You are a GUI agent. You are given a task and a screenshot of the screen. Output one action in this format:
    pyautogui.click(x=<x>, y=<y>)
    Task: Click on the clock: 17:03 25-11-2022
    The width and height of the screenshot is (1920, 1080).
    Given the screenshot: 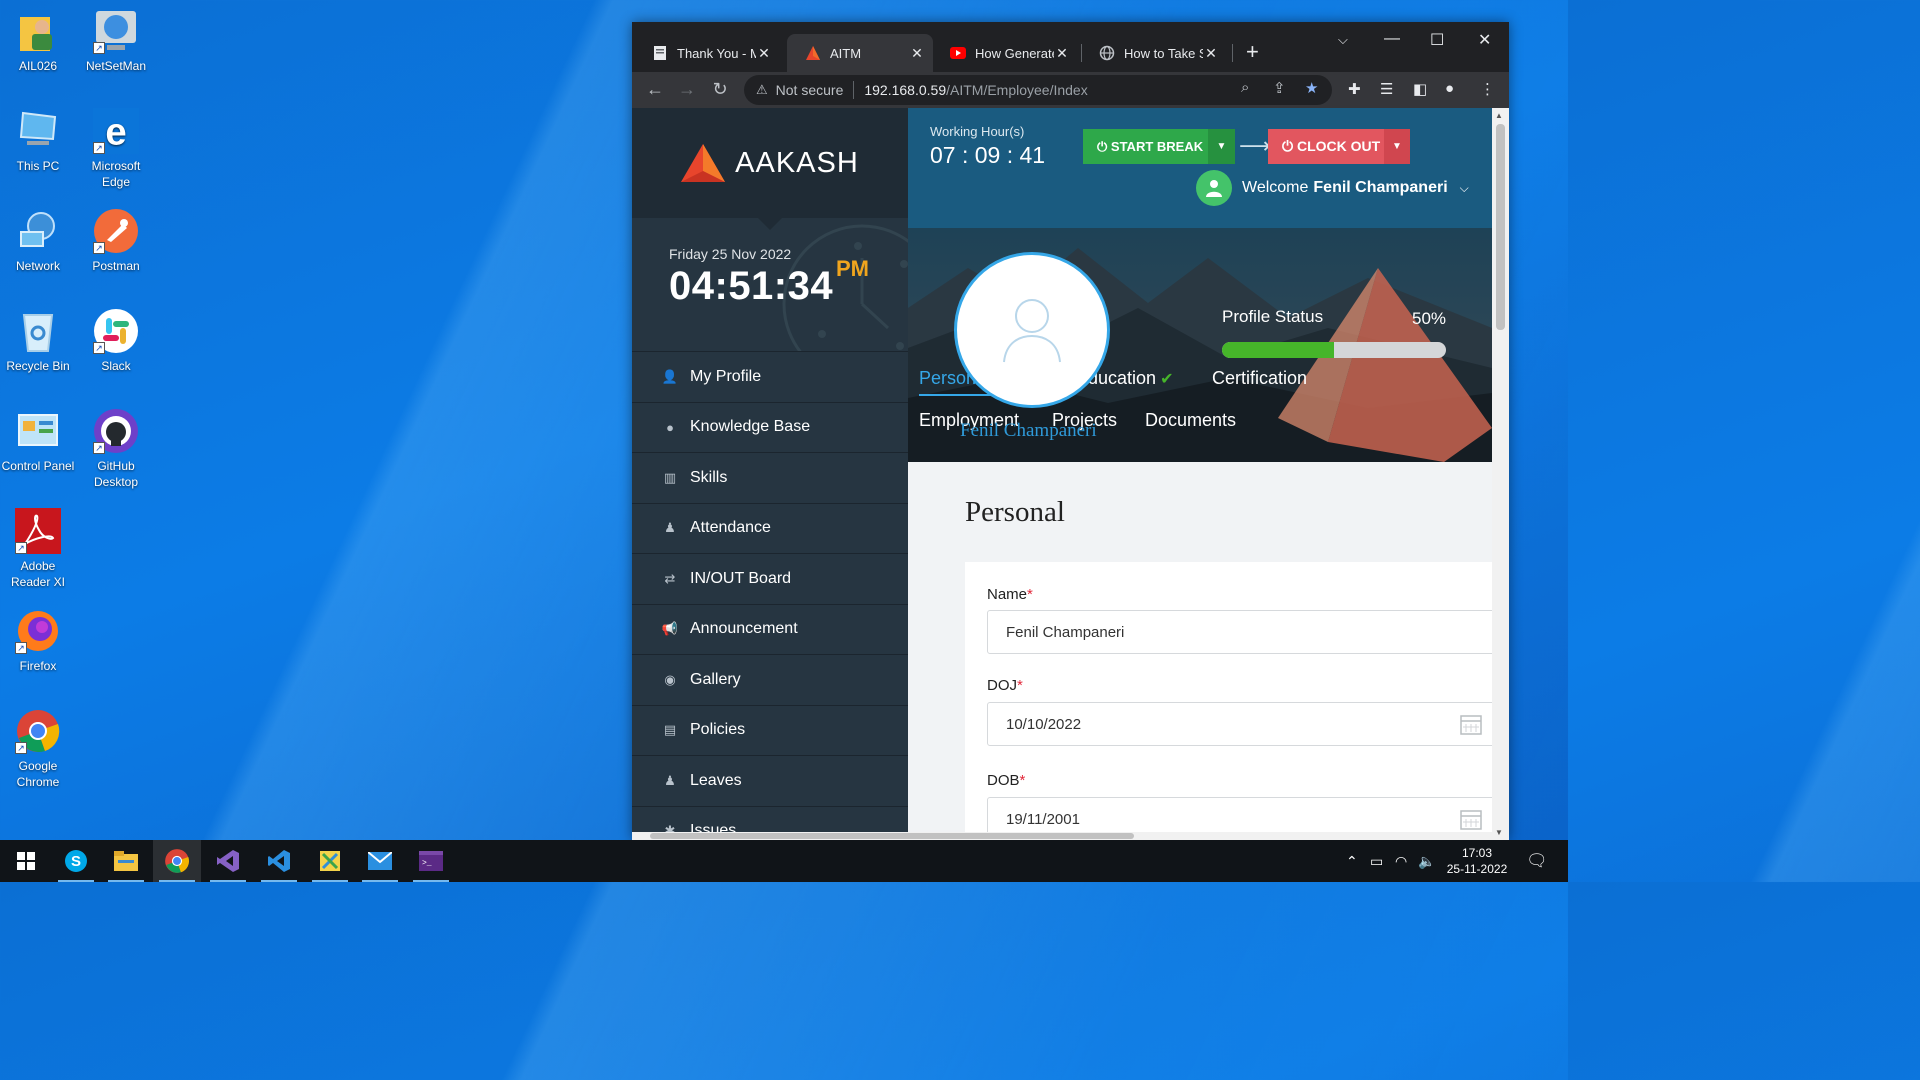 What is the action you would take?
    pyautogui.click(x=1477, y=861)
    